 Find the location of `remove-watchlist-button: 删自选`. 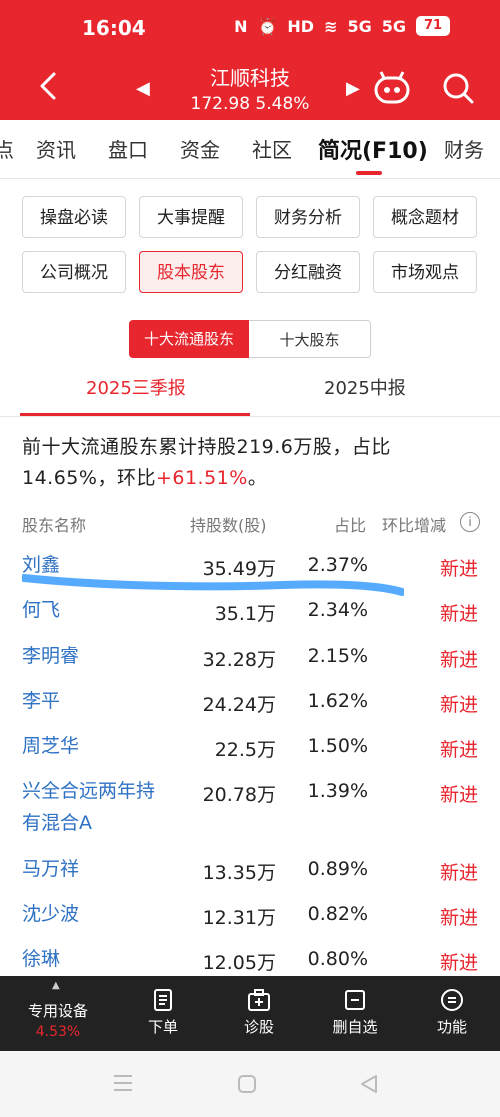

remove-watchlist-button: 删自选 is located at coordinates (355, 1006).